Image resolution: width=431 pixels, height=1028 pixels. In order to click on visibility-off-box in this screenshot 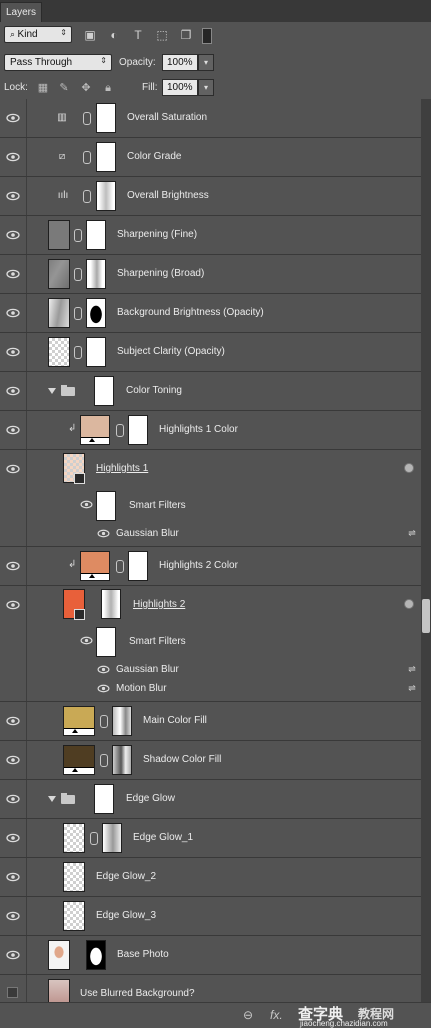, I will do `click(12, 992)`.